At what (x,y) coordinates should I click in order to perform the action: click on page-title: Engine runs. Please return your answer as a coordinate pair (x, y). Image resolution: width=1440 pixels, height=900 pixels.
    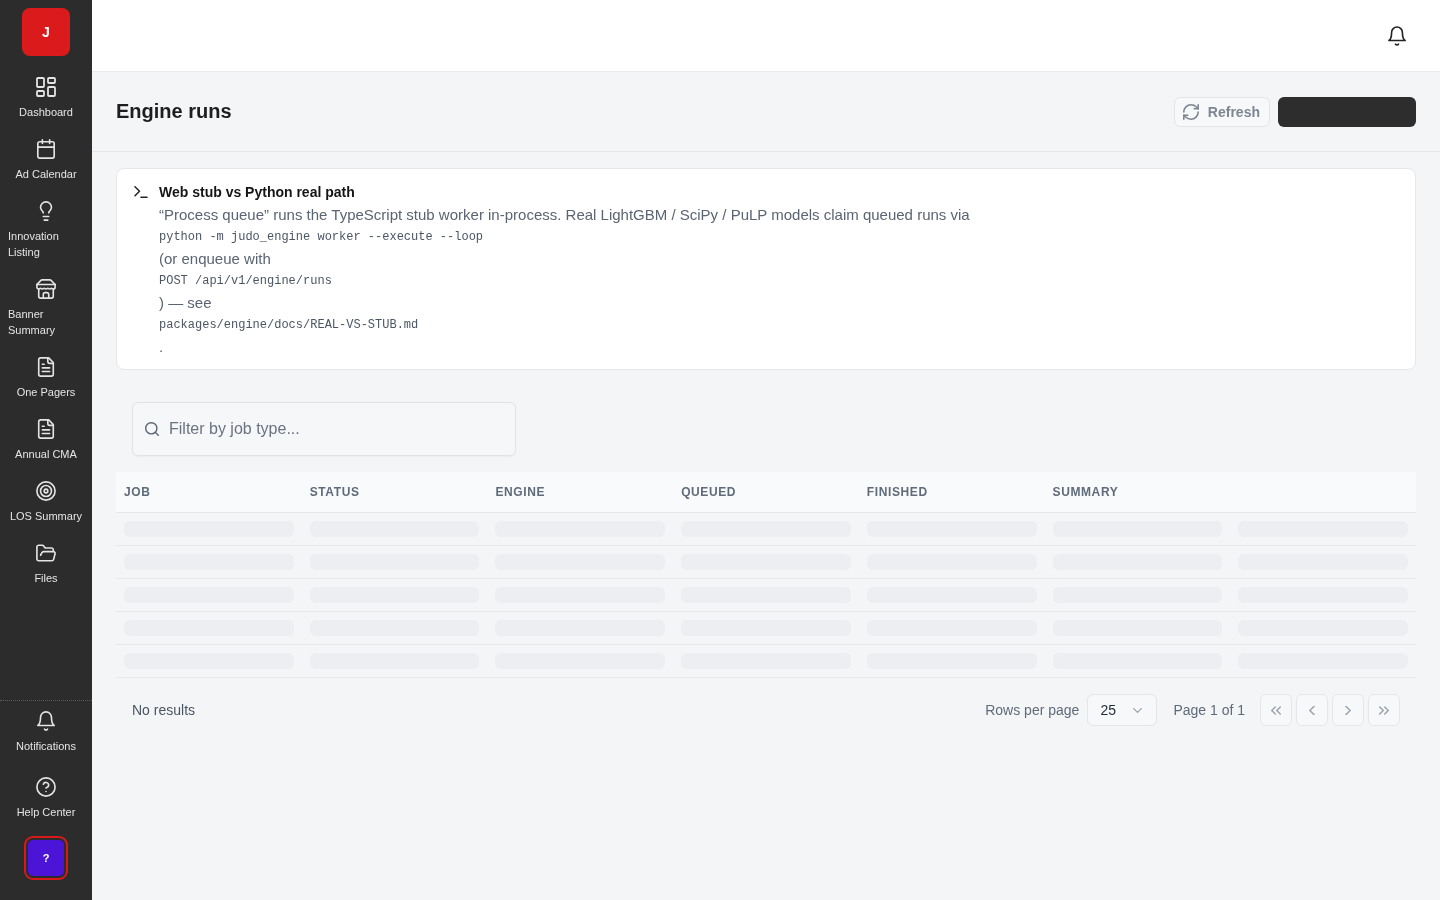
    Looking at the image, I should click on (174, 111).